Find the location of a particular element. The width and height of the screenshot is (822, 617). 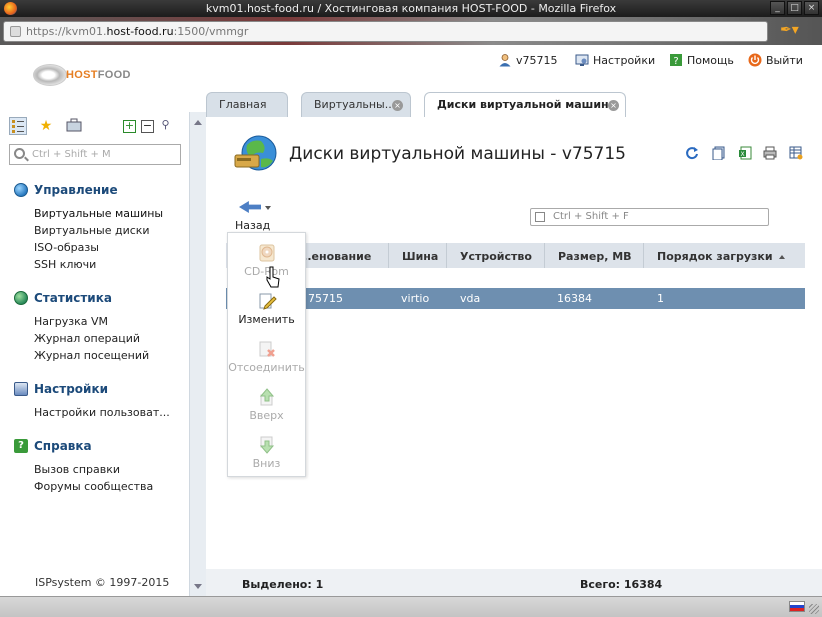

settings-label: Настройки is located at coordinates (624, 60).